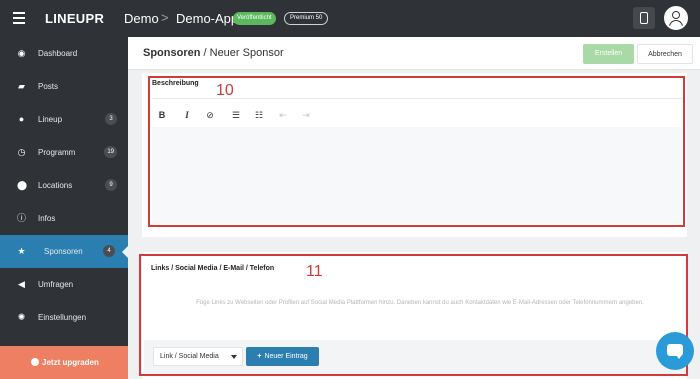 The height and width of the screenshot is (379, 700). Describe the element at coordinates (57, 152) in the screenshot. I see `sidebar-item-label: Programm` at that location.